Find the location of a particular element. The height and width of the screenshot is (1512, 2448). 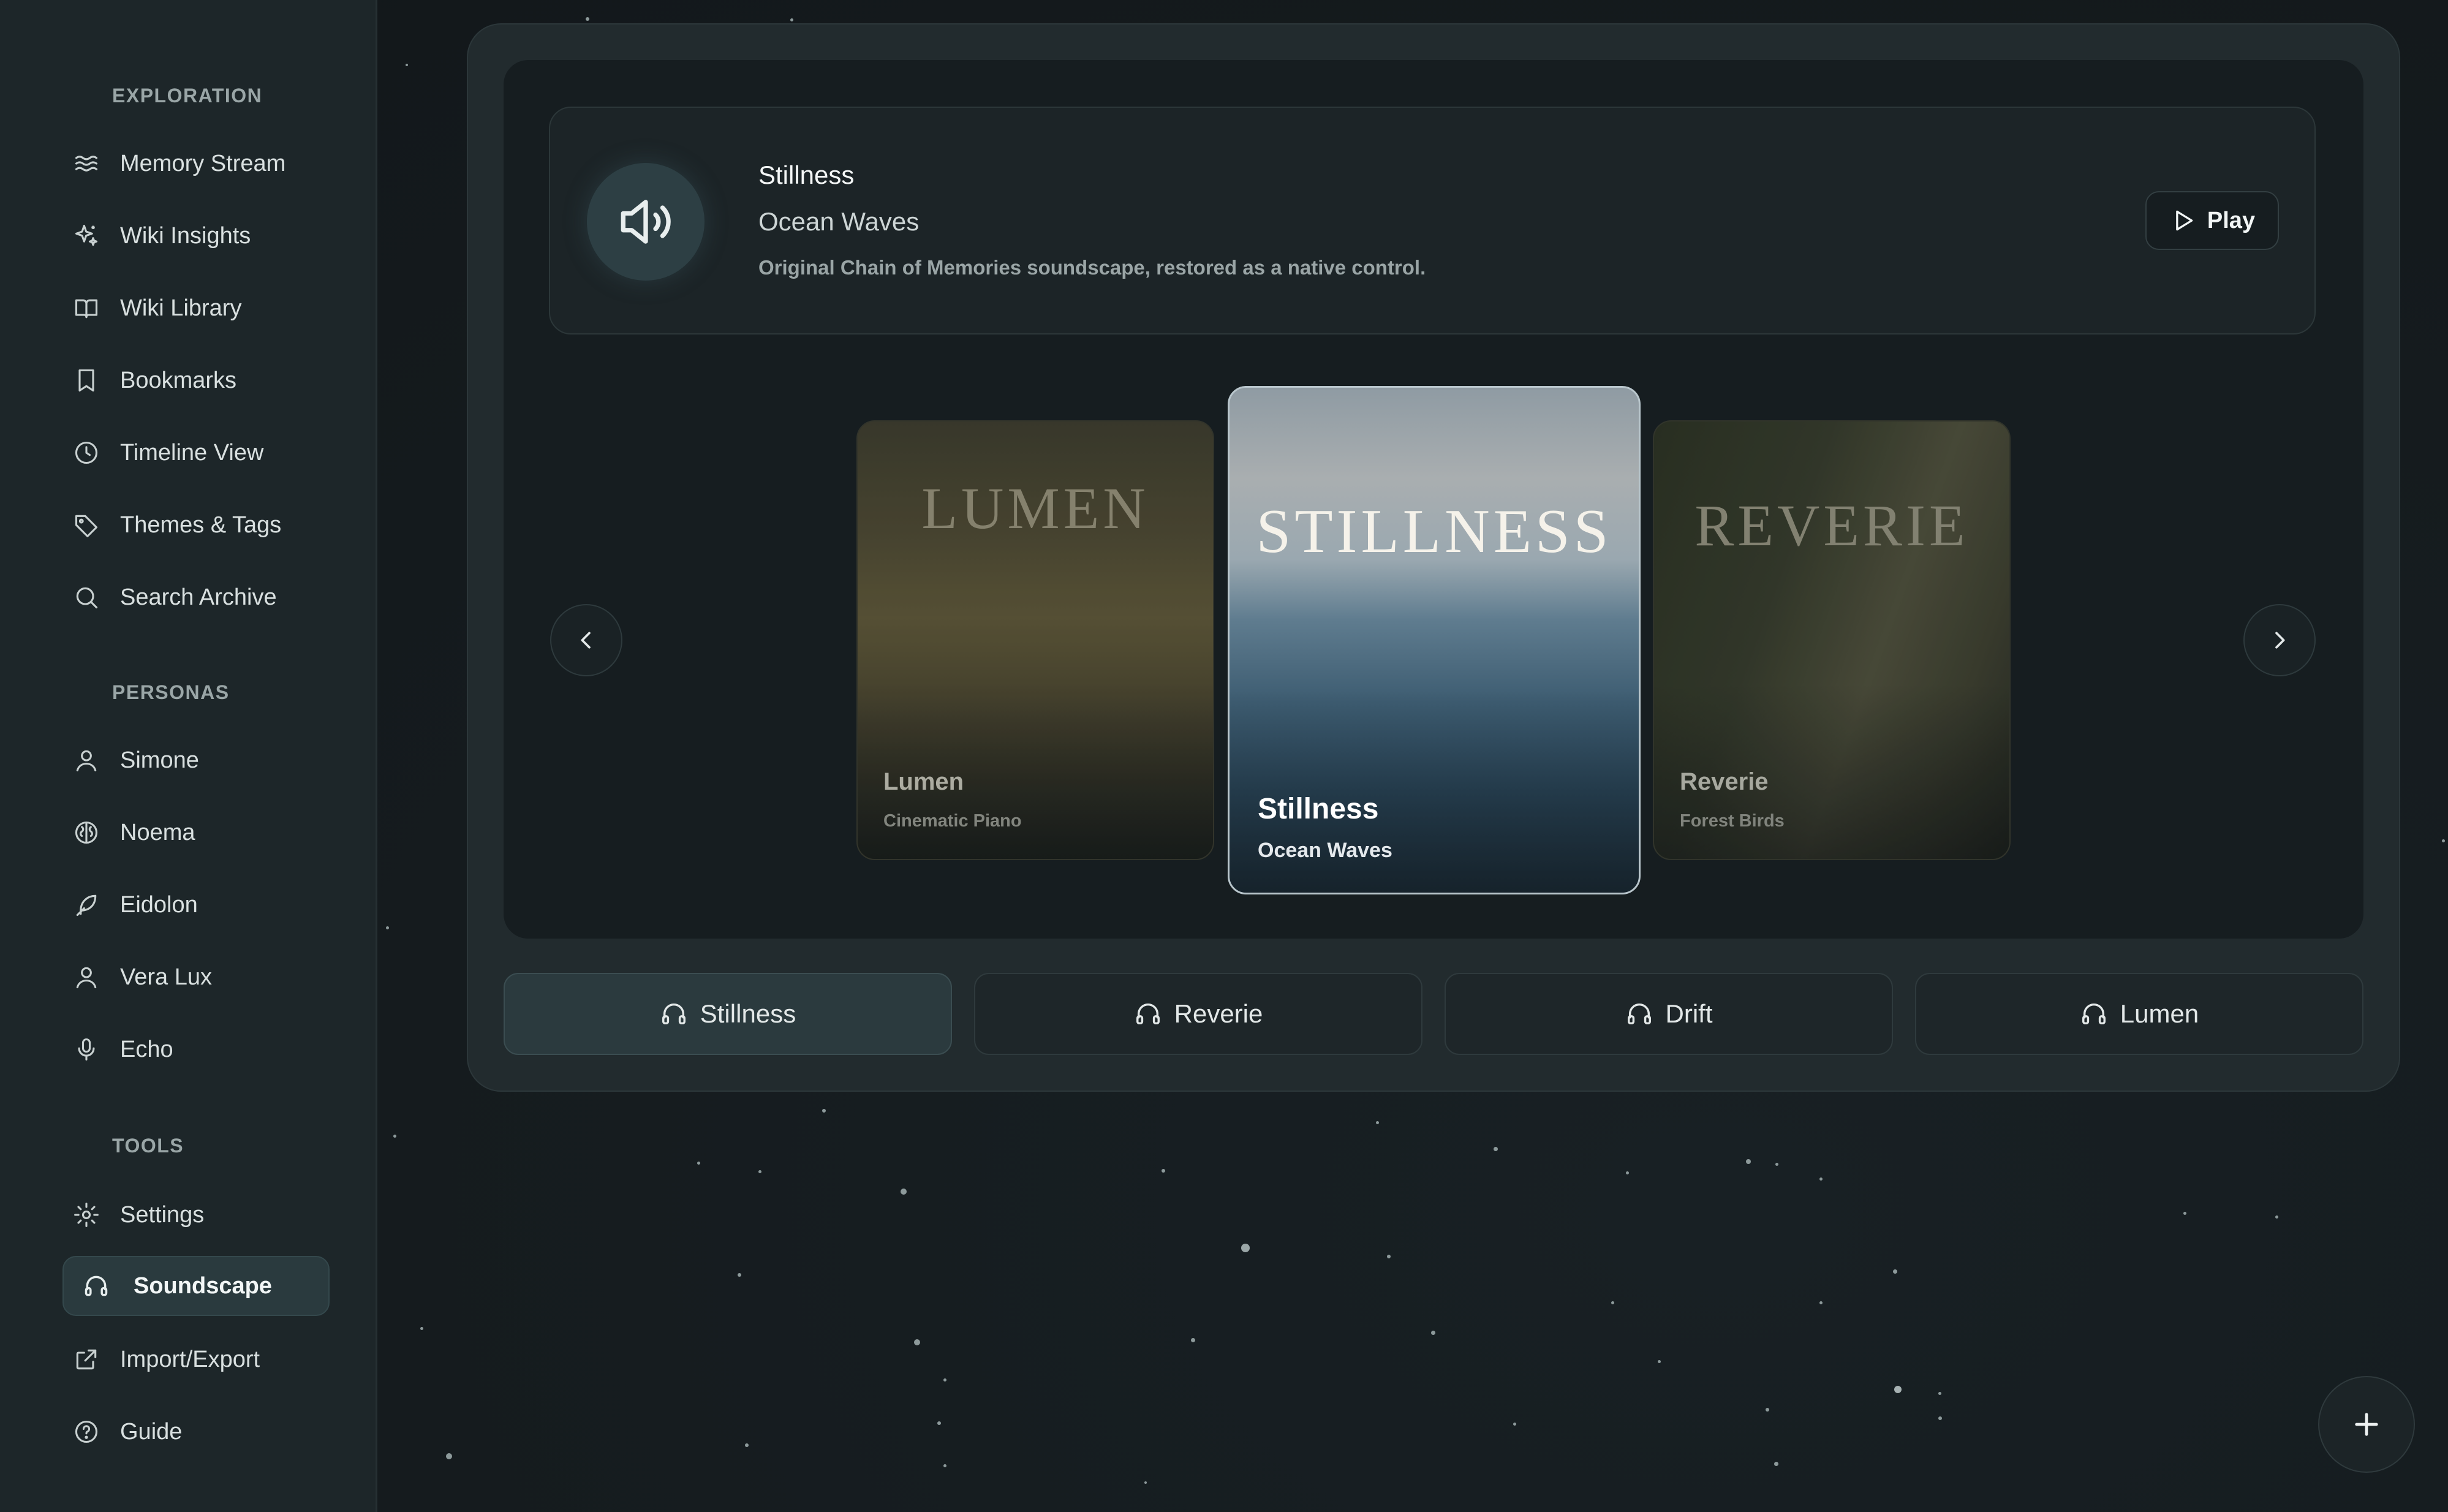

sidebar-item-label: Themes & Tags is located at coordinates (201, 525).